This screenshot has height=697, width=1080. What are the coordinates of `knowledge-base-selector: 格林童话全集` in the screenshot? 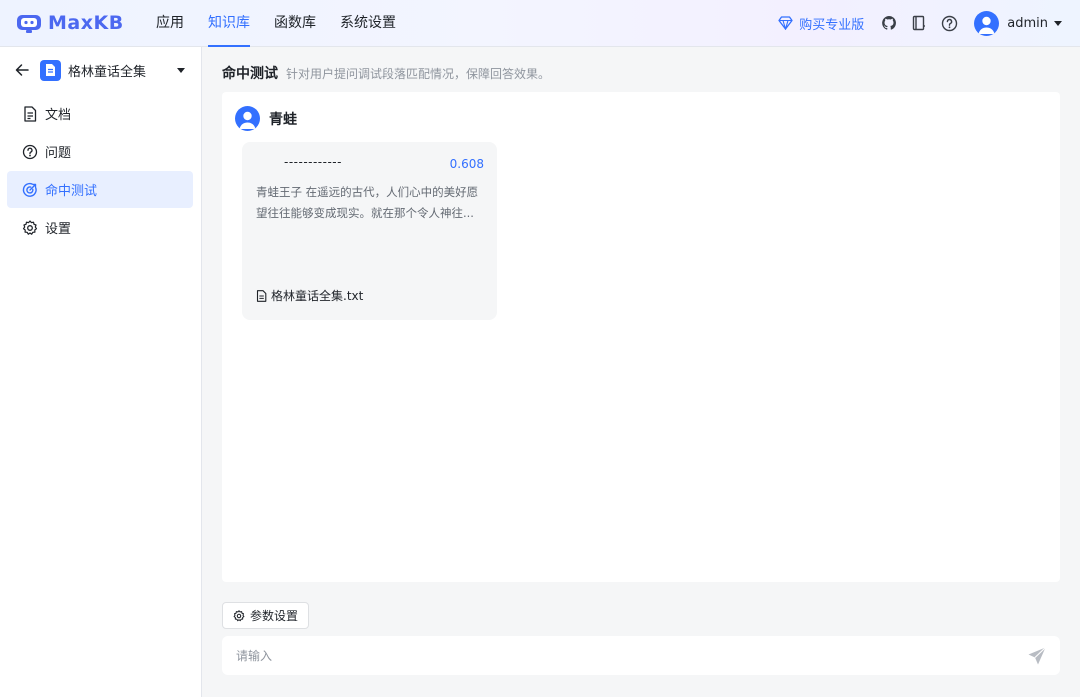 It's located at (100, 70).